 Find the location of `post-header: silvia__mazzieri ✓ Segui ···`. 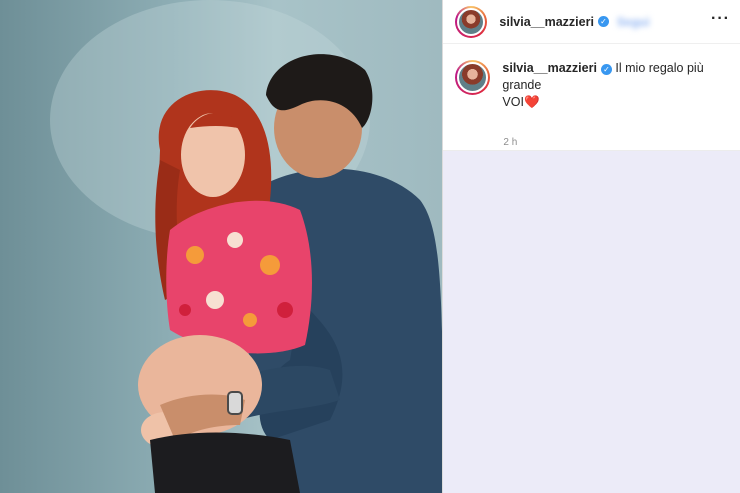

post-header: silvia__mazzieri ✓ Segui ··· is located at coordinates (591, 22).